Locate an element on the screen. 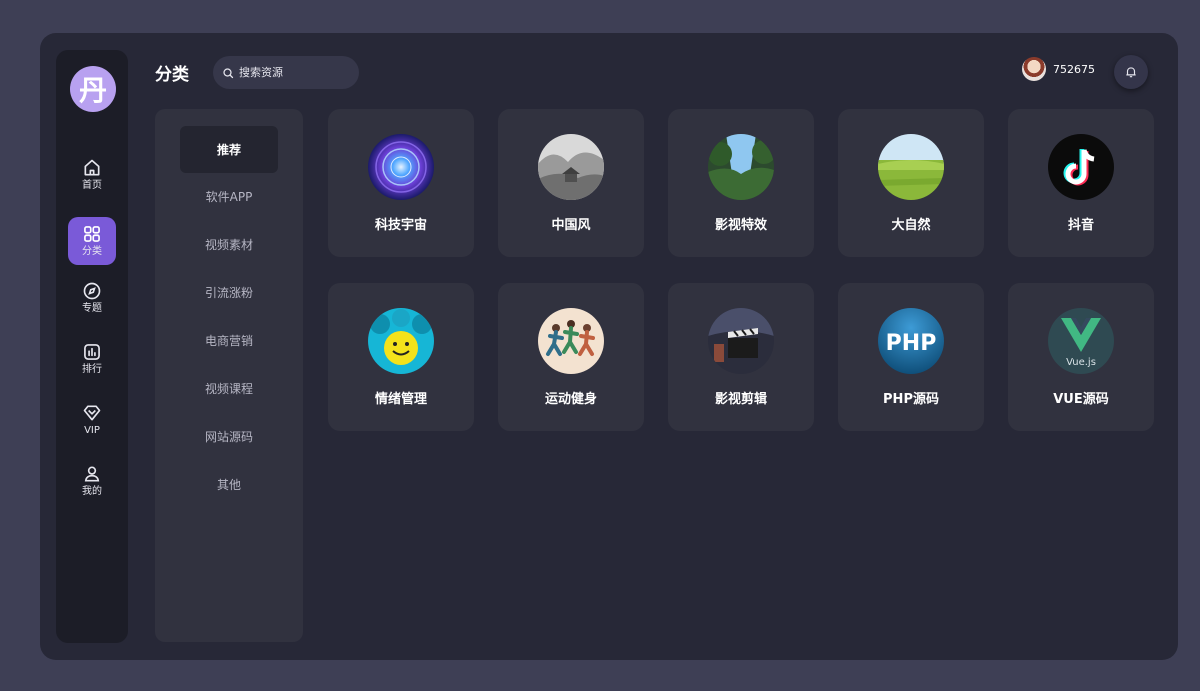  vfx-thumb is located at coordinates (741, 167).